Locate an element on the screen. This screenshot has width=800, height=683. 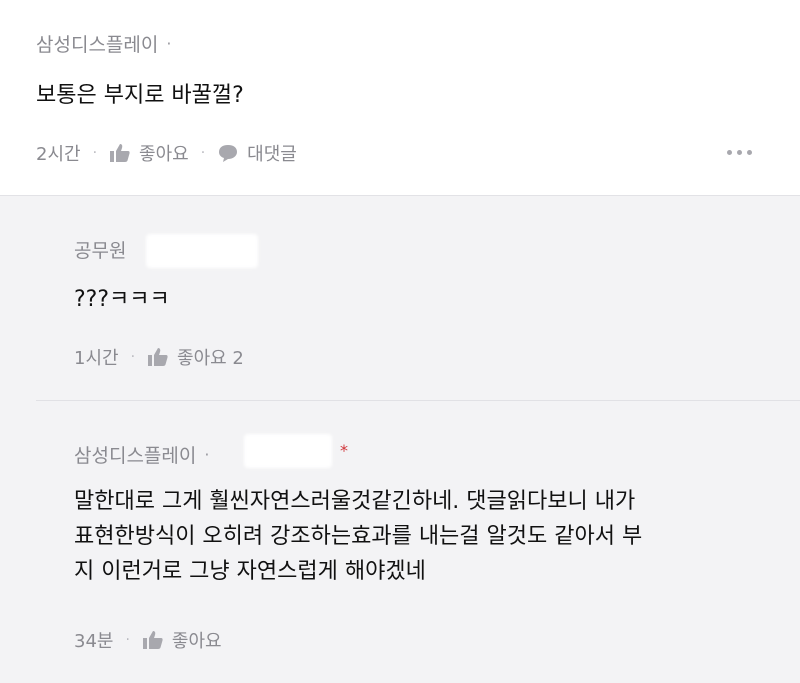
reply-author: 공무원 is located at coordinates (100, 249).